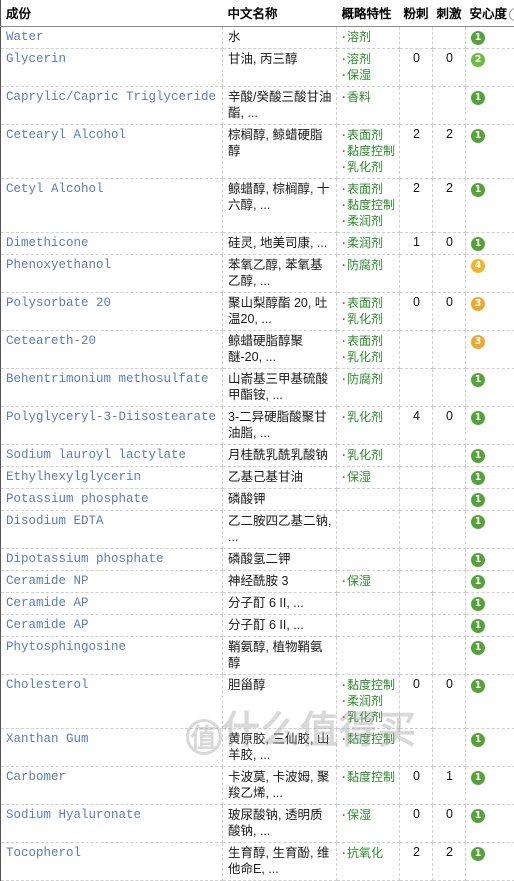 The width and height of the screenshot is (514, 881). I want to click on ingredient-link: Sodium lauroyl lactylate, so click(112, 455).